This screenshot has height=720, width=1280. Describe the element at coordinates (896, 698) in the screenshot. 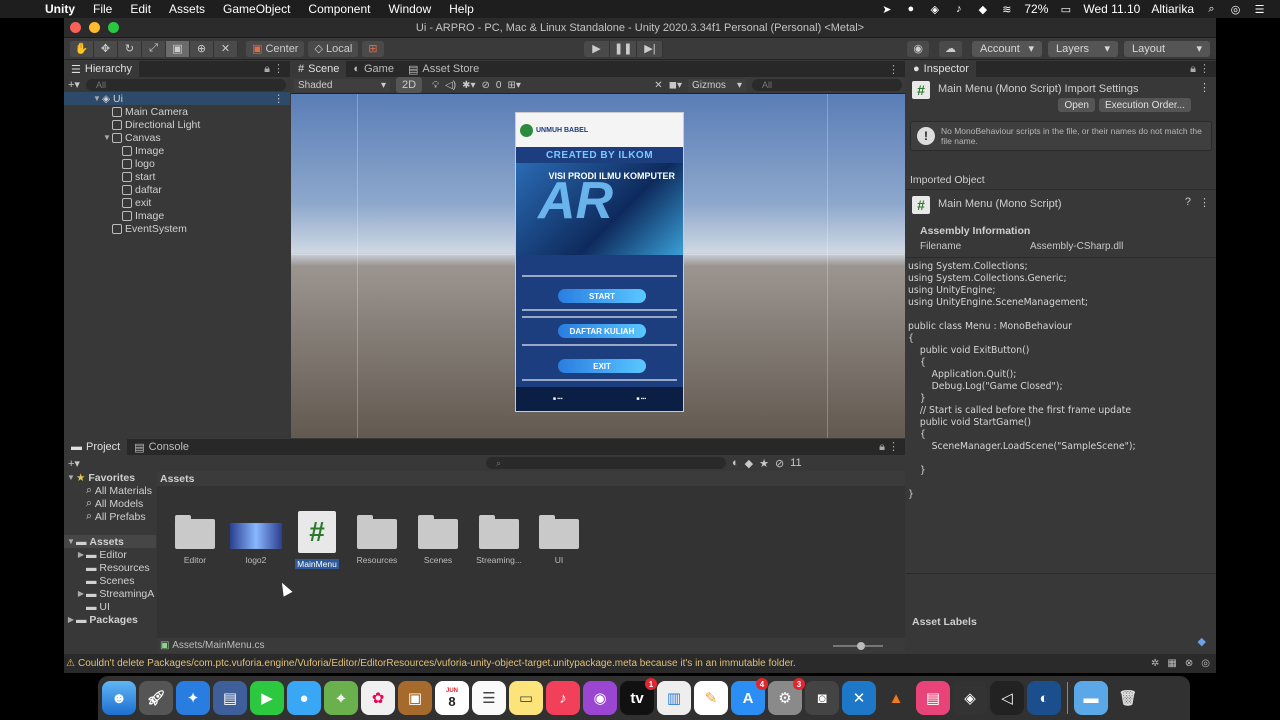

I see `vlc-icon: ▲` at that location.